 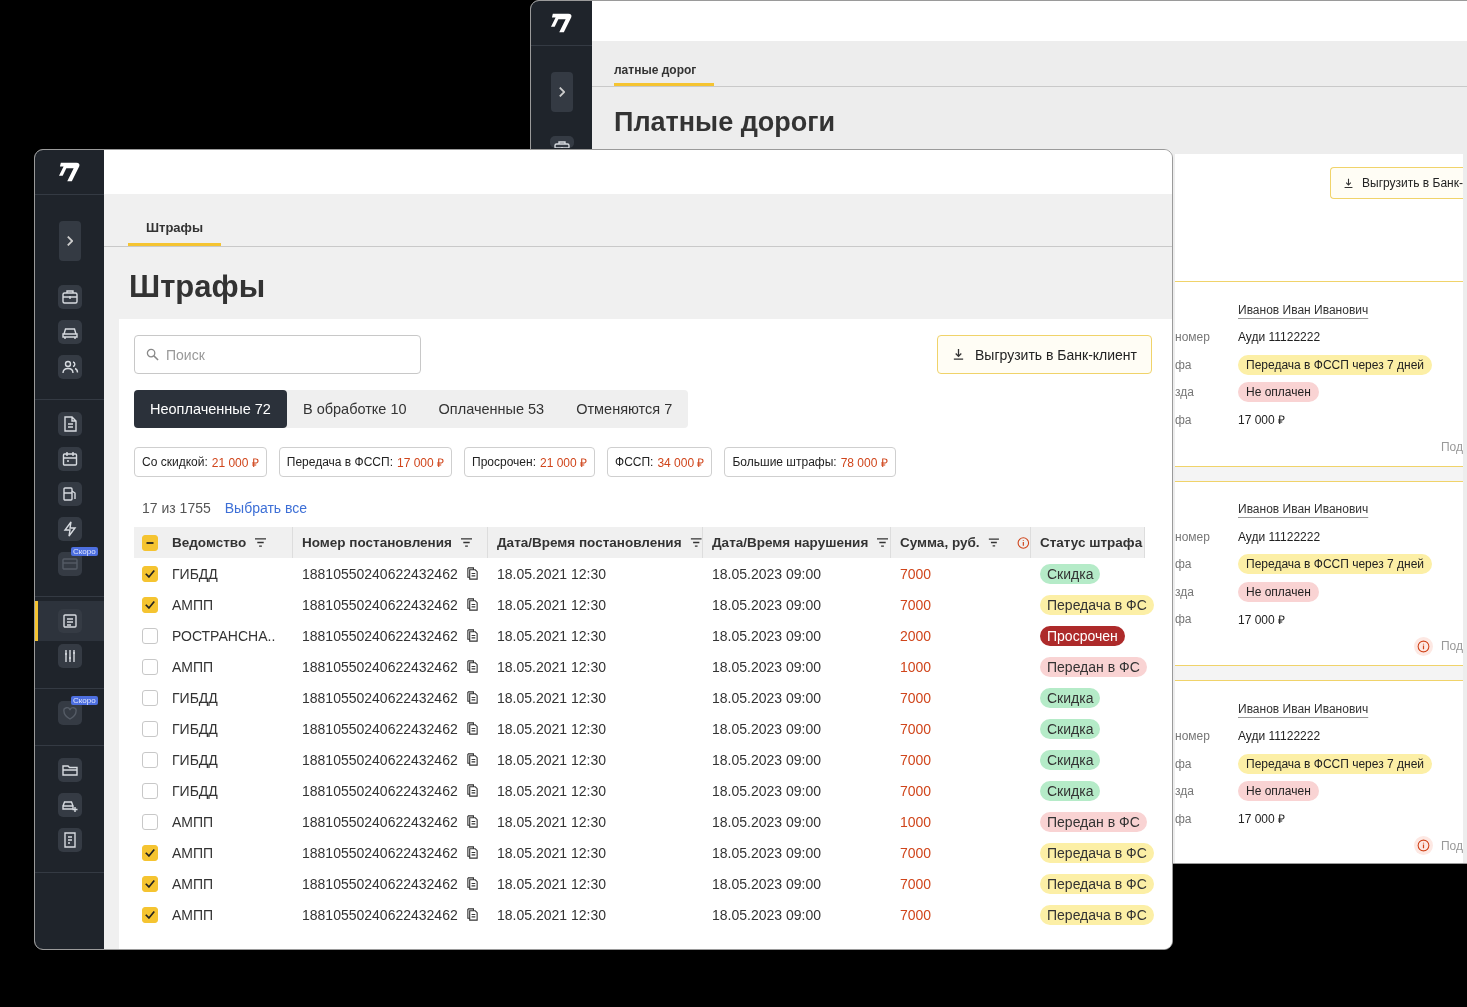 What do you see at coordinates (1023, 542) in the screenshot?
I see `info-icon` at bounding box center [1023, 542].